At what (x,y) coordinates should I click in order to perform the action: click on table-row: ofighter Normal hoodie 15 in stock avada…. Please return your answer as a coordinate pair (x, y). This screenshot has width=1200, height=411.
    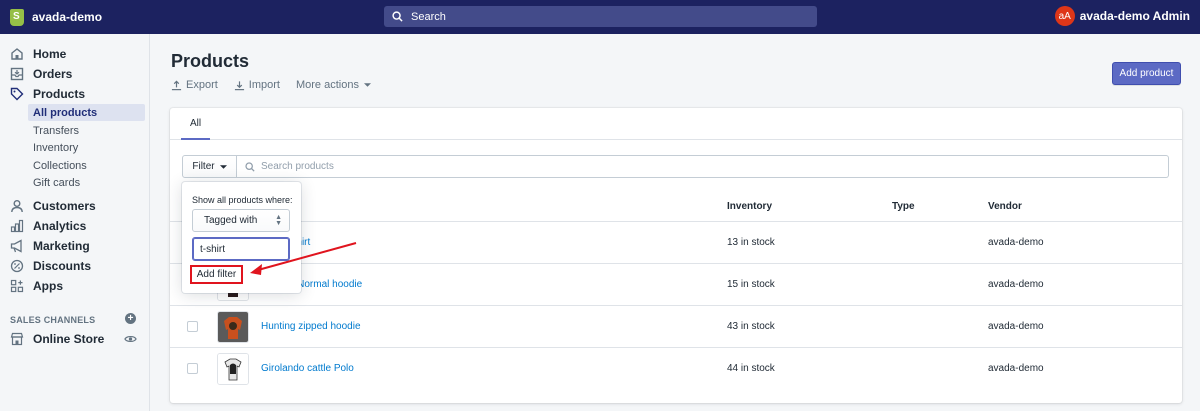
    Looking at the image, I should click on (676, 285).